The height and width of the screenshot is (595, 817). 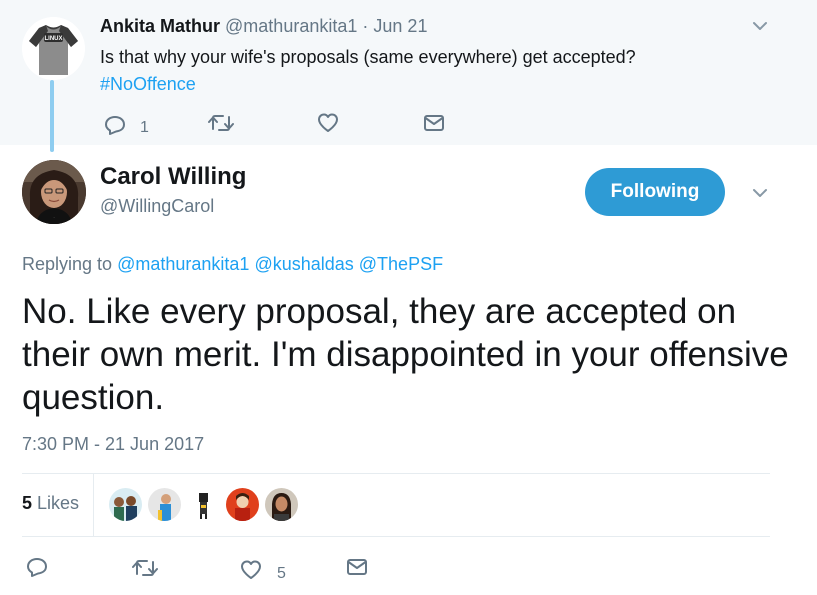 What do you see at coordinates (113, 444) in the screenshot?
I see `tweet-timestamp: 7:30 PM - 21 Jun 2017` at bounding box center [113, 444].